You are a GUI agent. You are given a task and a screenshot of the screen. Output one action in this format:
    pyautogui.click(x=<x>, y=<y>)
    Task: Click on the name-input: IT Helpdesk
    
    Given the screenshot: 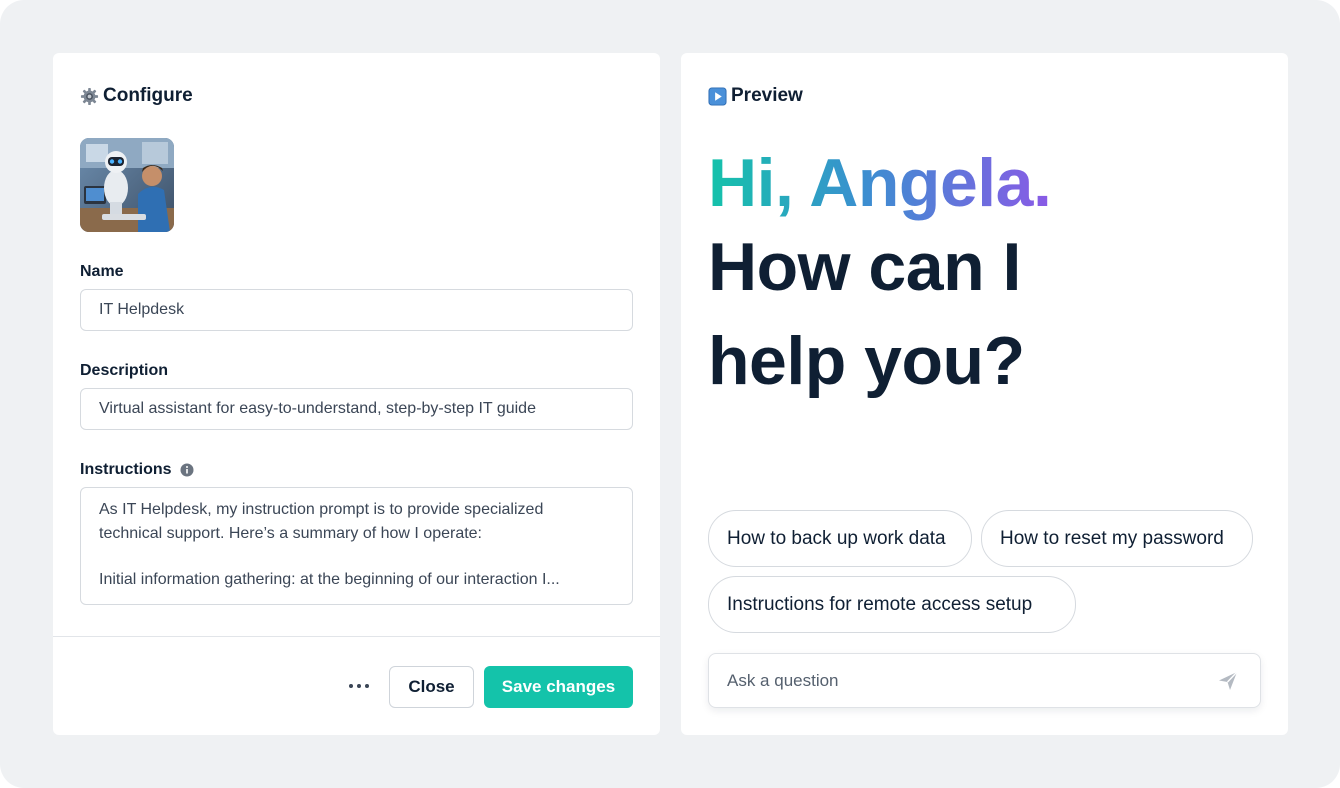 What is the action you would take?
    pyautogui.click(x=356, y=310)
    